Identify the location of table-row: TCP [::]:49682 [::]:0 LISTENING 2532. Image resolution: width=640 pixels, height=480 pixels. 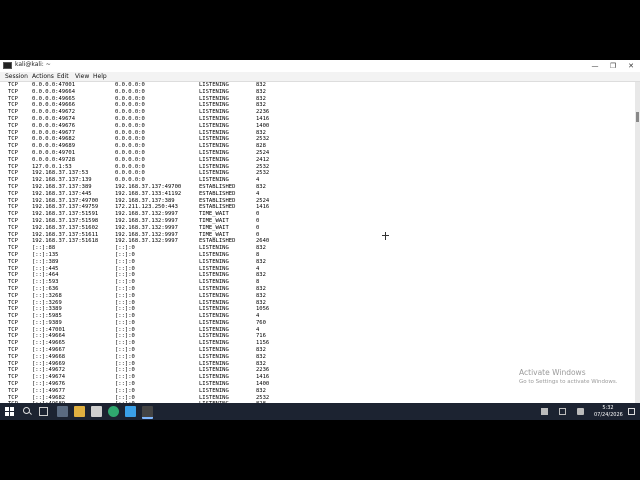
(308, 398).